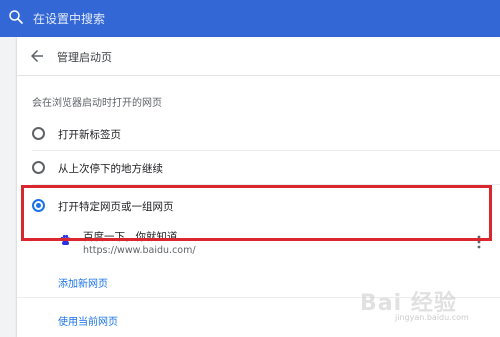  I want to click on subpage-header: 管理启动页, so click(258, 56).